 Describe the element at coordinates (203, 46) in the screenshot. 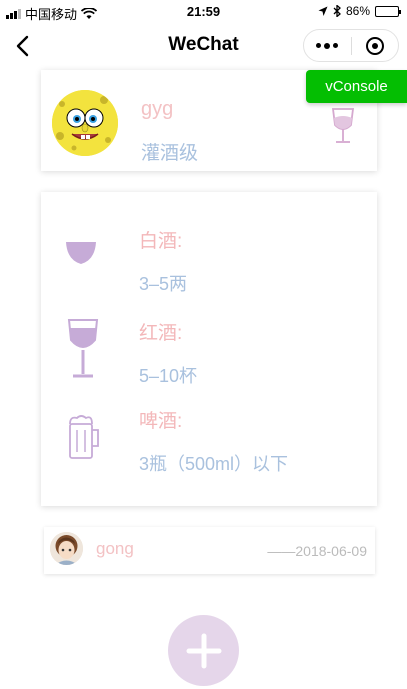

I see `nav-bar: WeChat` at that location.